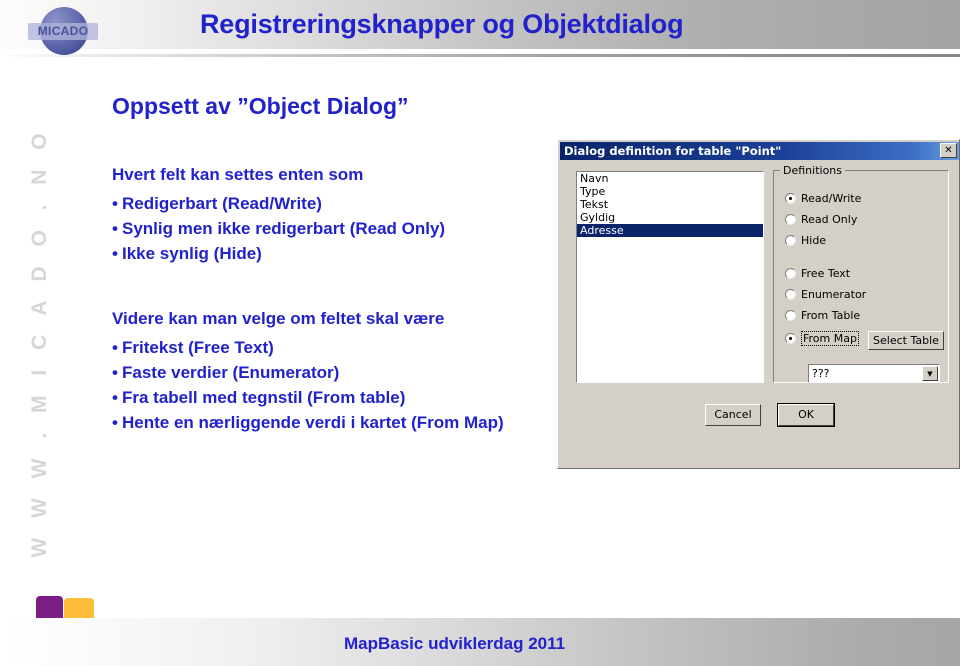 Image resolution: width=960 pixels, height=666 pixels. Describe the element at coordinates (308, 347) in the screenshot. I see `list-item: • Fritekst (Free Text)` at that location.